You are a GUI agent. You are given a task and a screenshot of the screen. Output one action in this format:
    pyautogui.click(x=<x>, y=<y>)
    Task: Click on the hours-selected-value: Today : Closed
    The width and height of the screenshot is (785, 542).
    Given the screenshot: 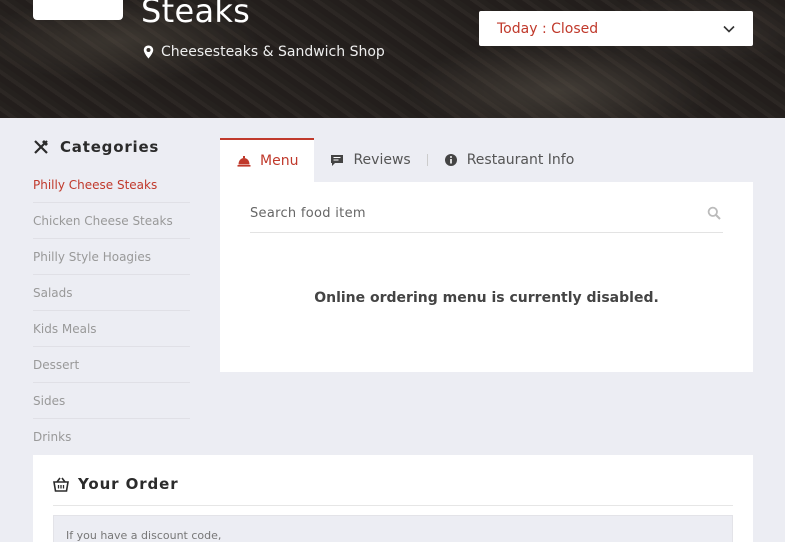 What is the action you would take?
    pyautogui.click(x=548, y=28)
    